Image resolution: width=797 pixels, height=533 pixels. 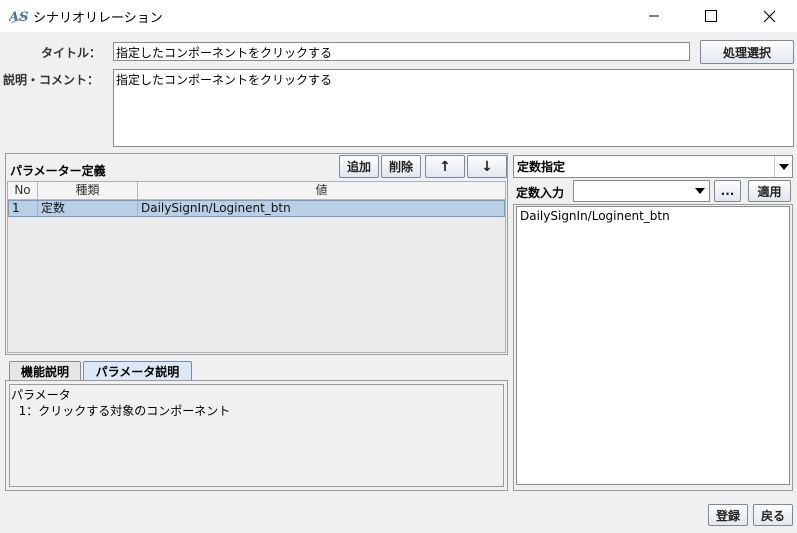 I want to click on move-down-button: ↓, so click(x=487, y=166).